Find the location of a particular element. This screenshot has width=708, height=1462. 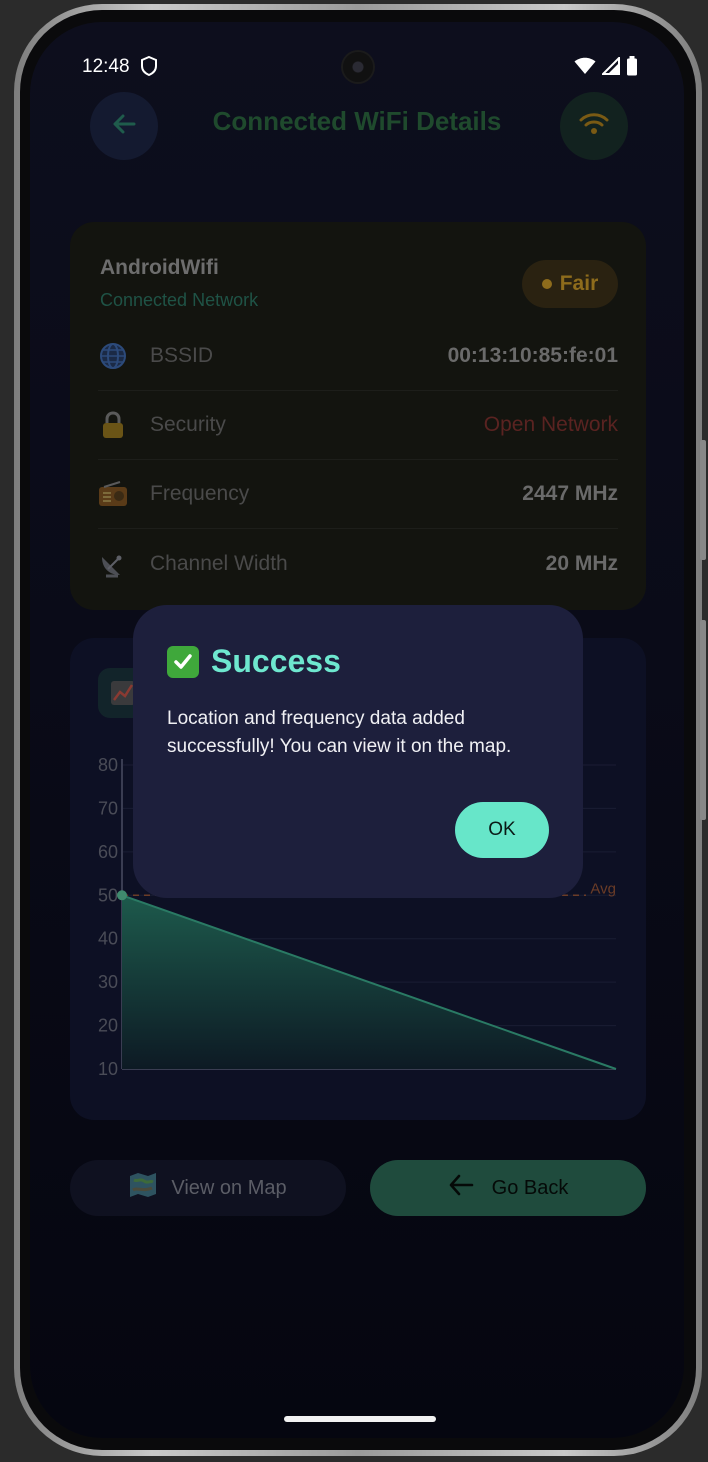

app-header: Connected WiFi Details is located at coordinates (357, 127).